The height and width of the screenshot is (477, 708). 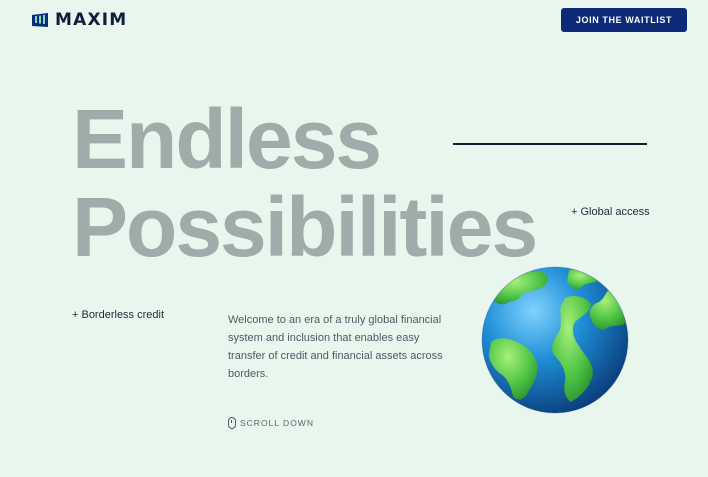 What do you see at coordinates (277, 423) in the screenshot?
I see `scroll-down-label: SCROLL DOWN` at bounding box center [277, 423].